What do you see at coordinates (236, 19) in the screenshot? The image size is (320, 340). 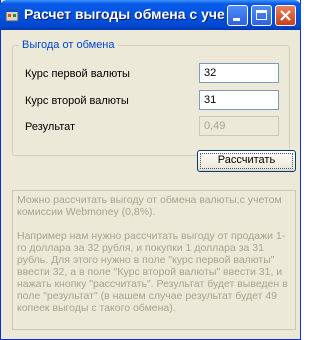 I see `minimize-icon` at bounding box center [236, 19].